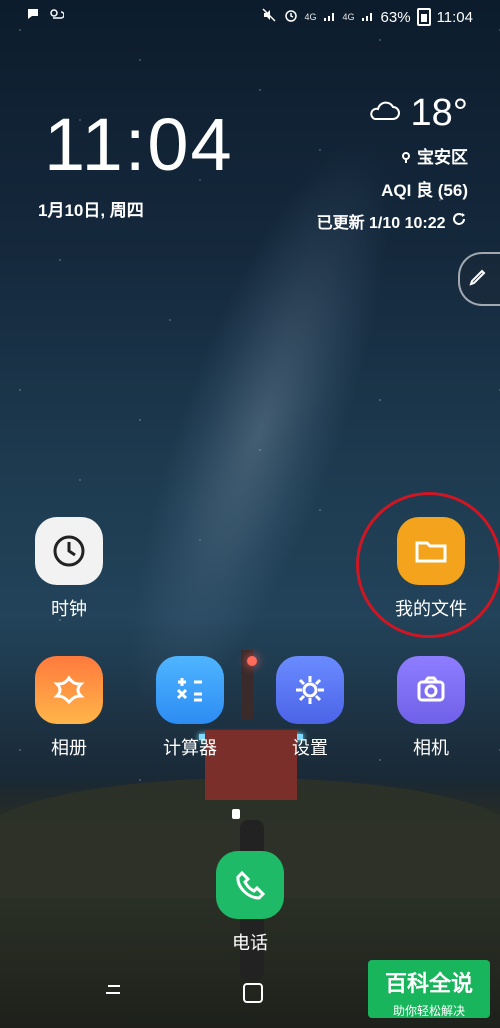 The height and width of the screenshot is (1028, 500). What do you see at coordinates (253, 995) in the screenshot?
I see `home-button` at bounding box center [253, 995].